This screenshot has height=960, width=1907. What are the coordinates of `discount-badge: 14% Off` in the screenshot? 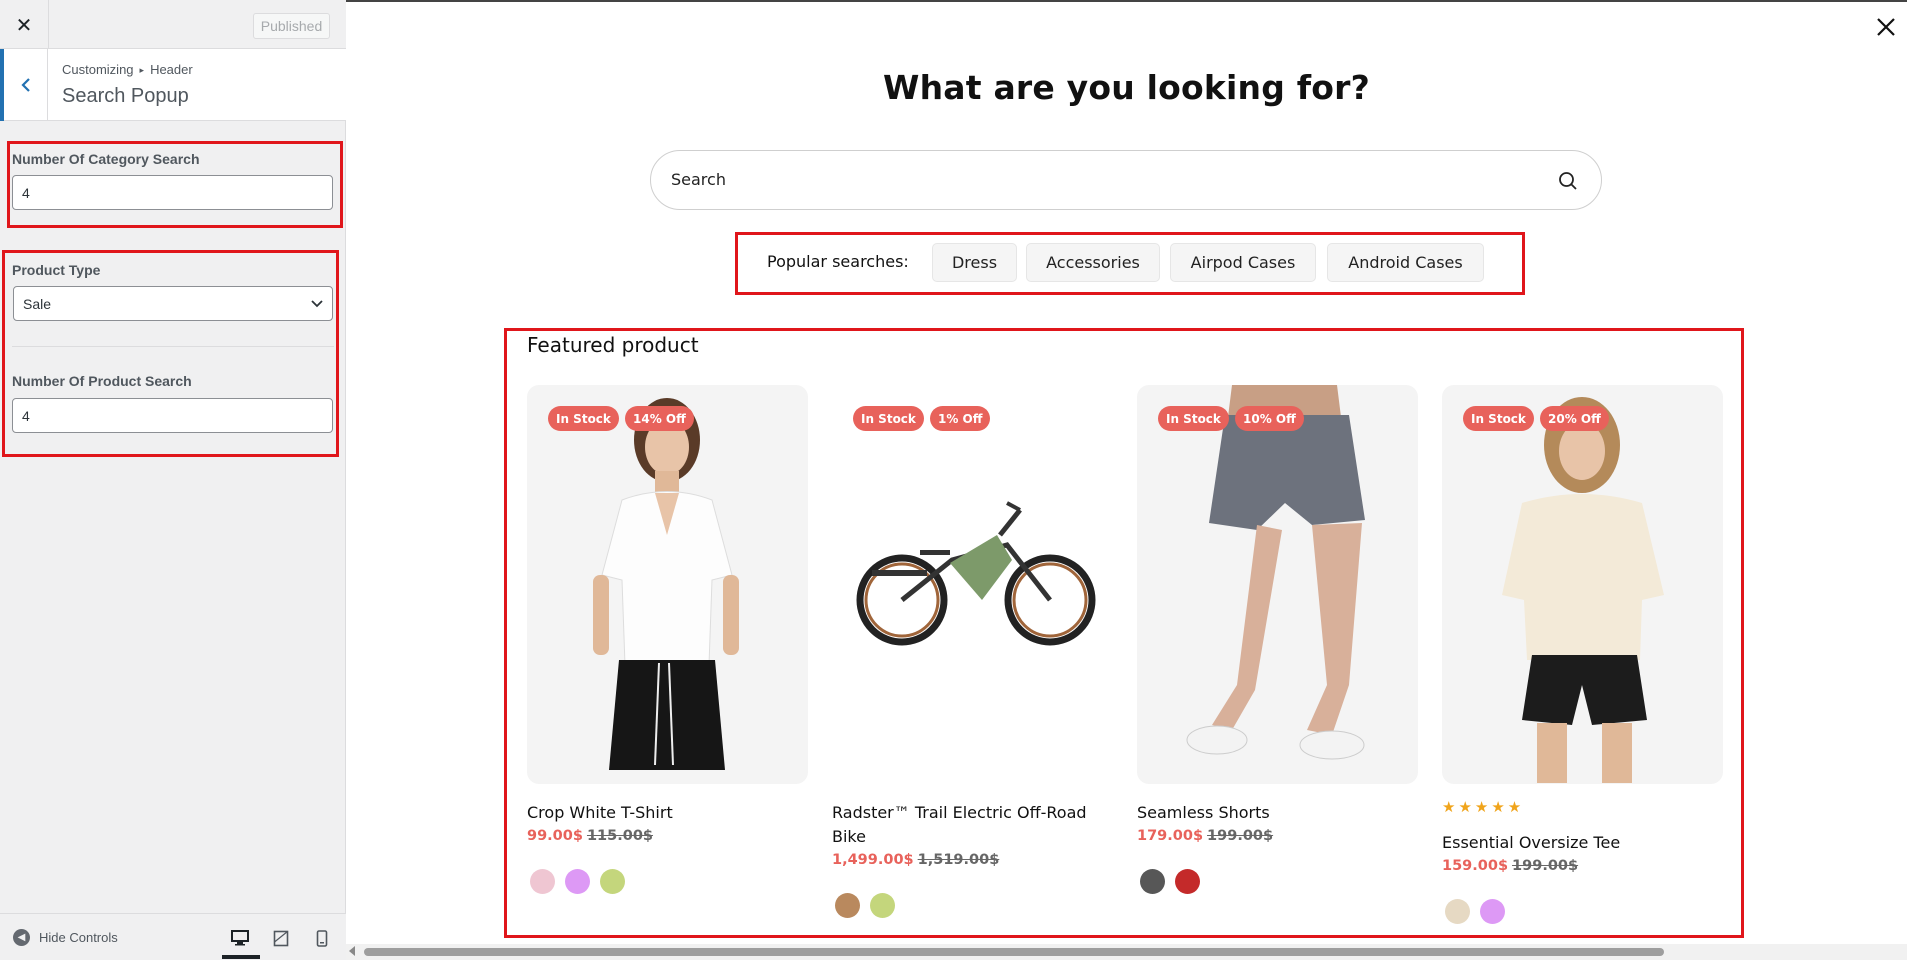 It's located at (659, 418).